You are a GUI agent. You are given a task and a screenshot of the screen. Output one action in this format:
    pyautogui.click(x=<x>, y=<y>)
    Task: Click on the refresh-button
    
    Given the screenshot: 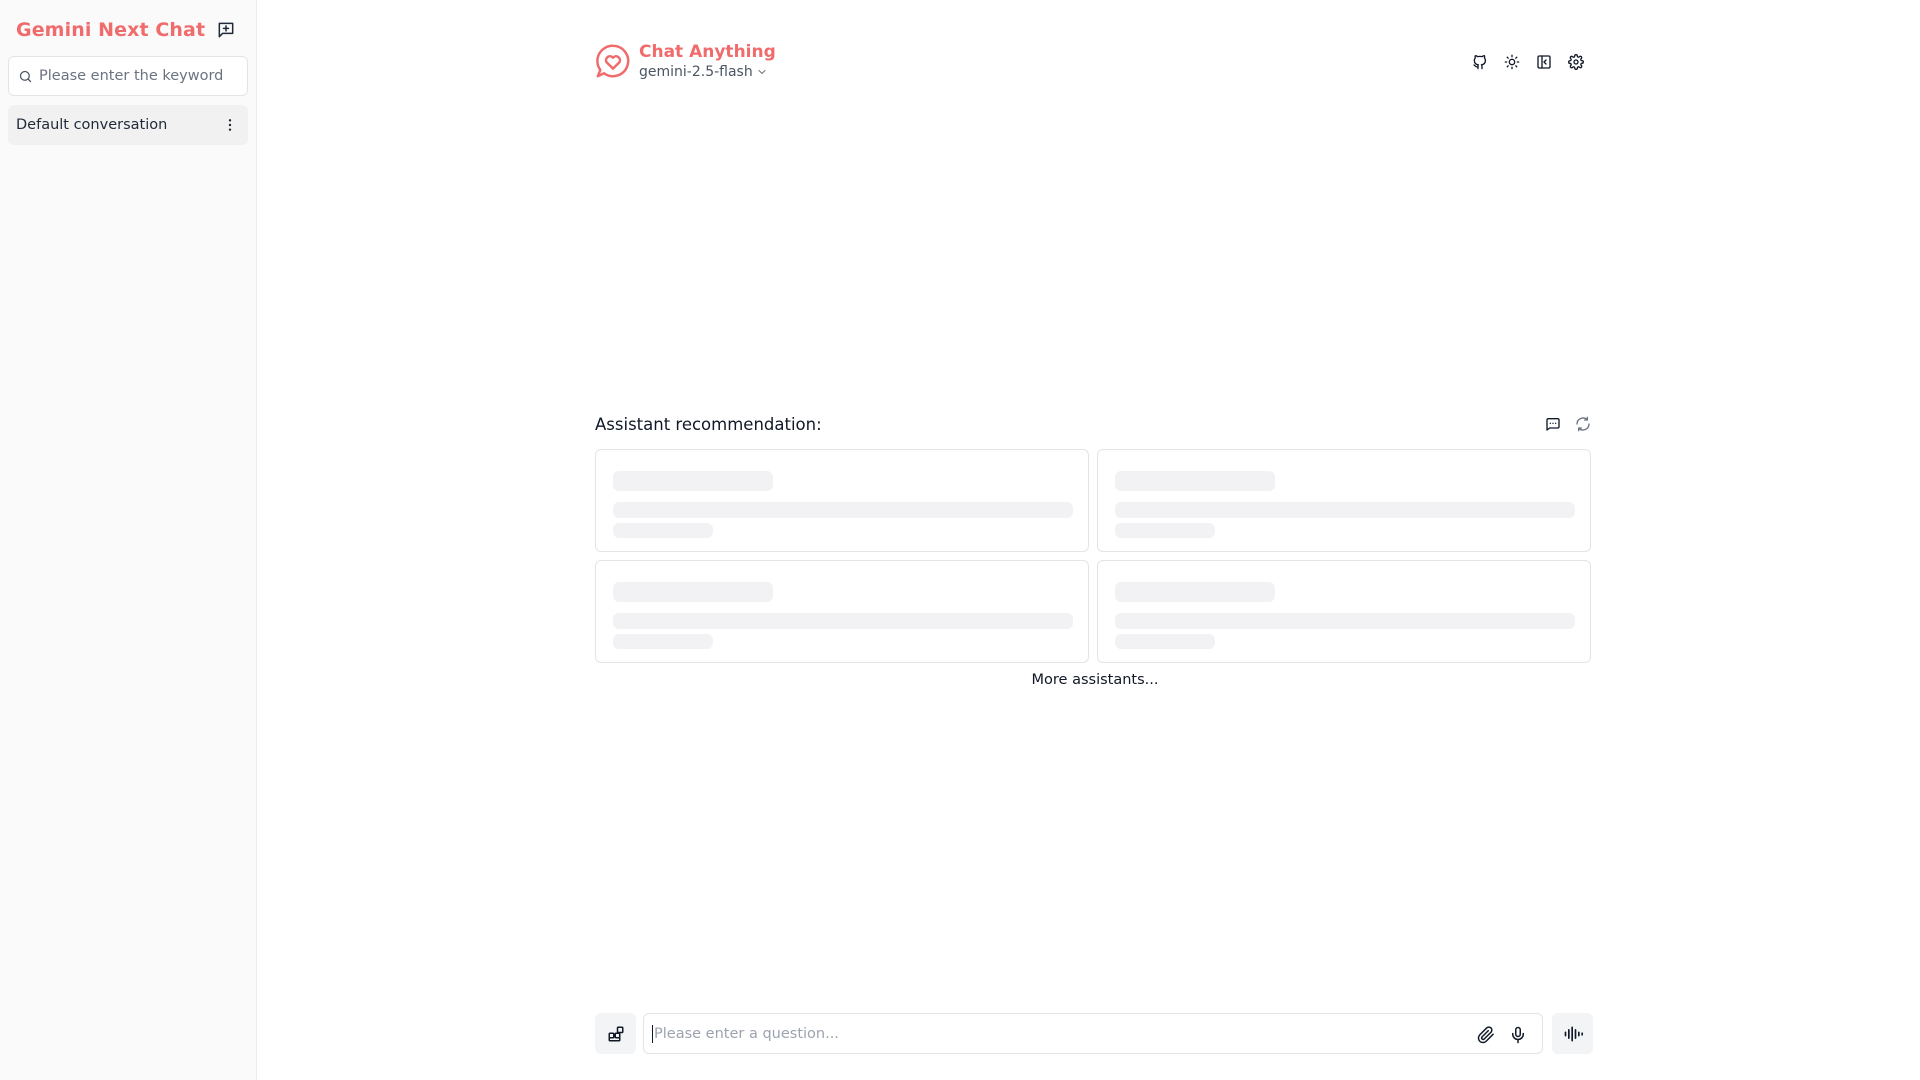 What is the action you would take?
    pyautogui.click(x=1583, y=424)
    